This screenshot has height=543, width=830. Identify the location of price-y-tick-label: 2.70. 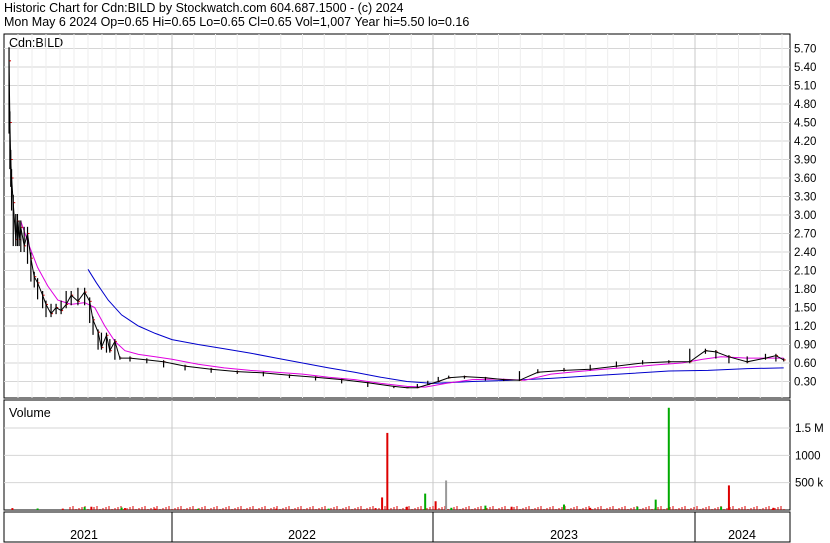
(805, 235).